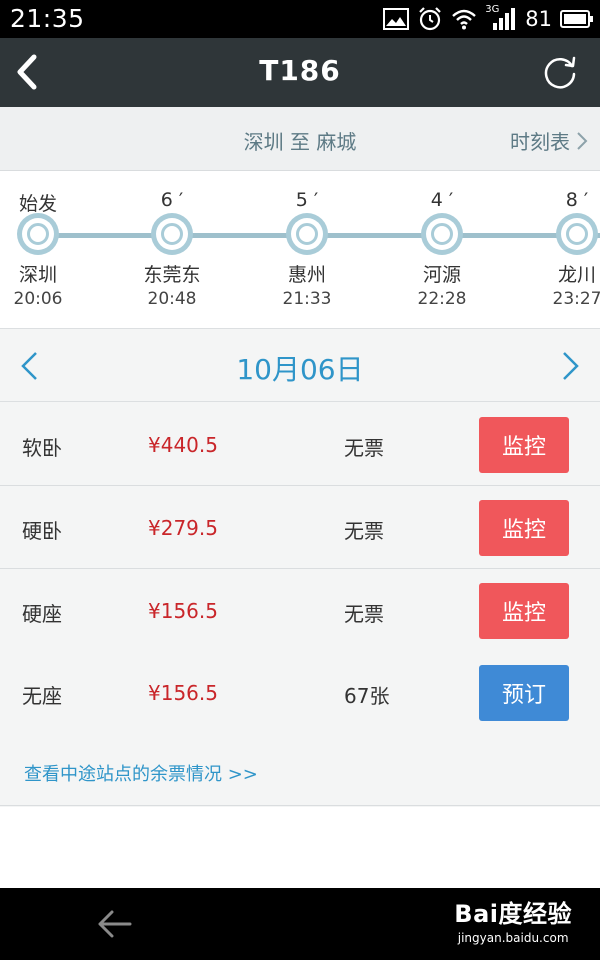  I want to click on seat-type: 硬座, so click(42, 614).